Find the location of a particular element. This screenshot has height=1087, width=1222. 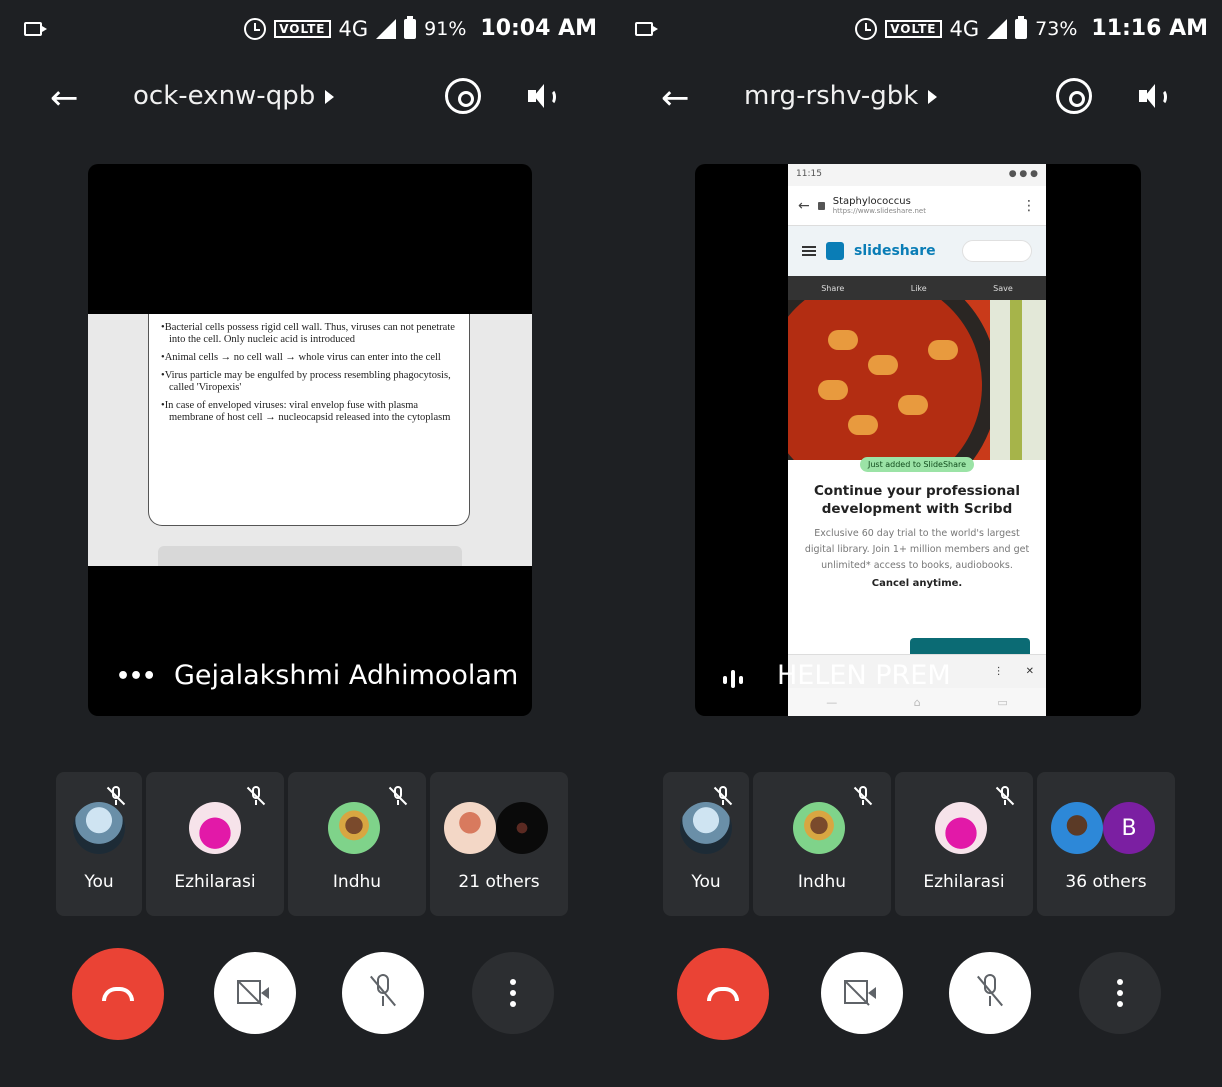

speaker-name: Gejalakshmi Adhimoolam is located at coordinates (346, 675).